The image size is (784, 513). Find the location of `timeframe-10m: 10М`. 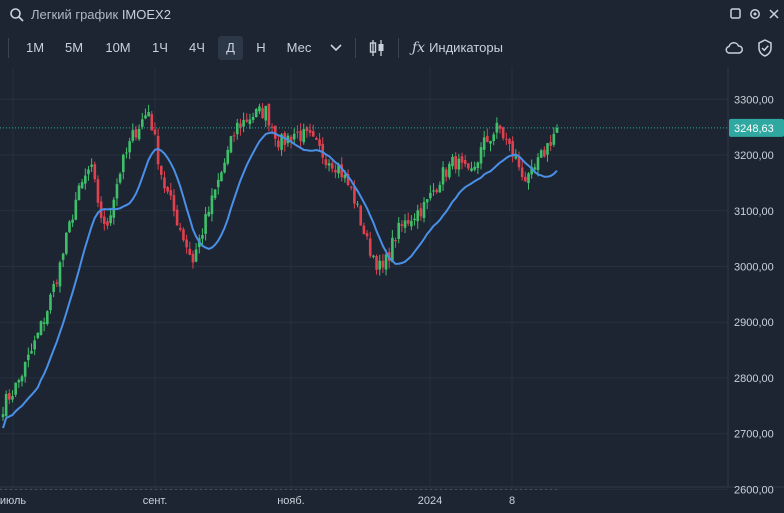

timeframe-10m: 10М is located at coordinates (118, 48).